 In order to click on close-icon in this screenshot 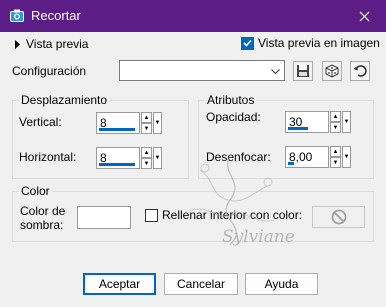, I will do `click(364, 16)`.